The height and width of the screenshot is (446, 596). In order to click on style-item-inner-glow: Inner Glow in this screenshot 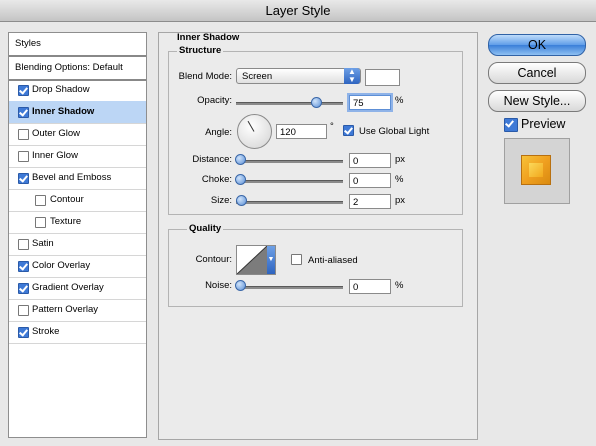, I will do `click(77, 156)`.